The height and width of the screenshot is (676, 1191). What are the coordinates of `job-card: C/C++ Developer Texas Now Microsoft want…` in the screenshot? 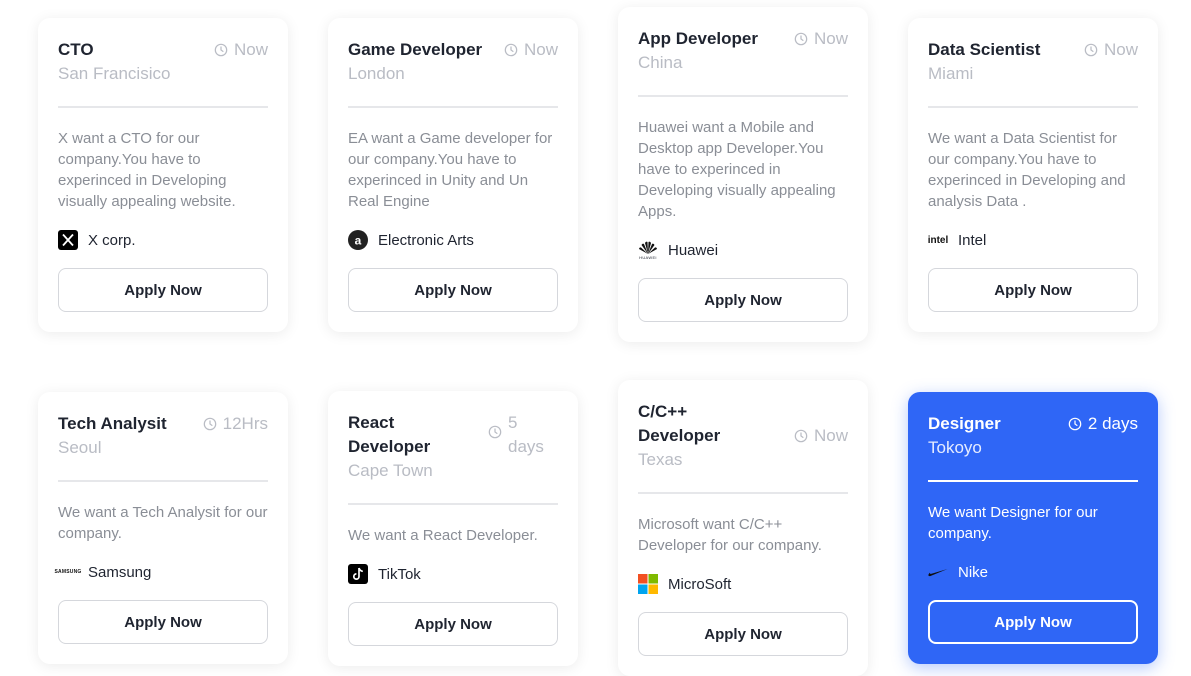 It's located at (743, 528).